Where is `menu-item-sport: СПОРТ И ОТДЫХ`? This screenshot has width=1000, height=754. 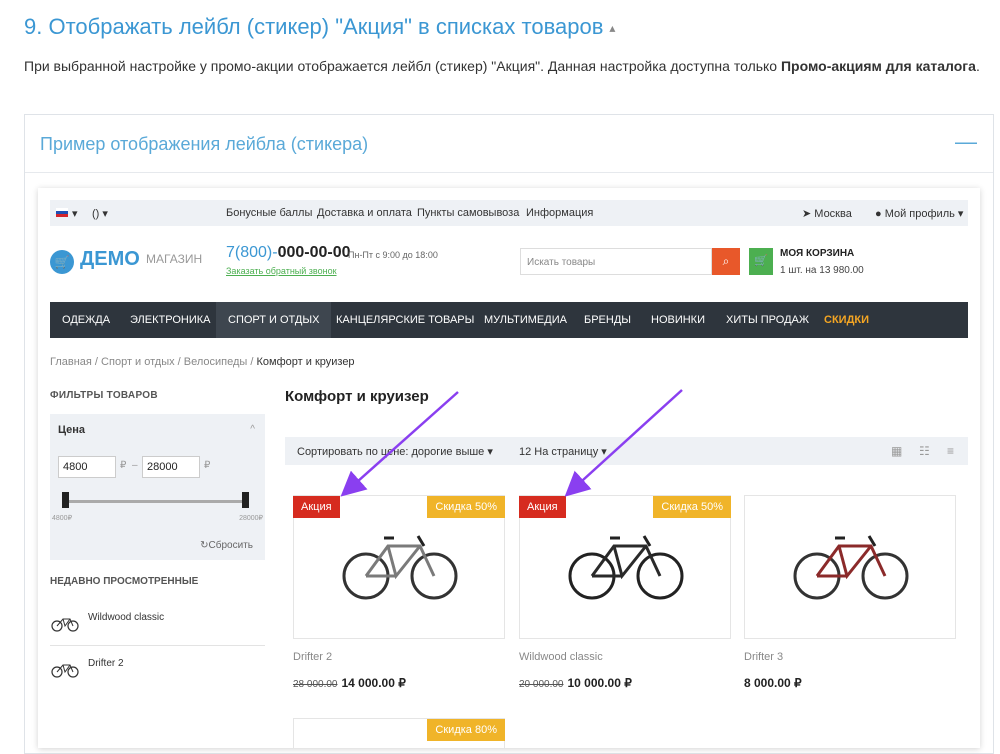
menu-item-sport: СПОРТ И ОТДЫХ is located at coordinates (274, 320).